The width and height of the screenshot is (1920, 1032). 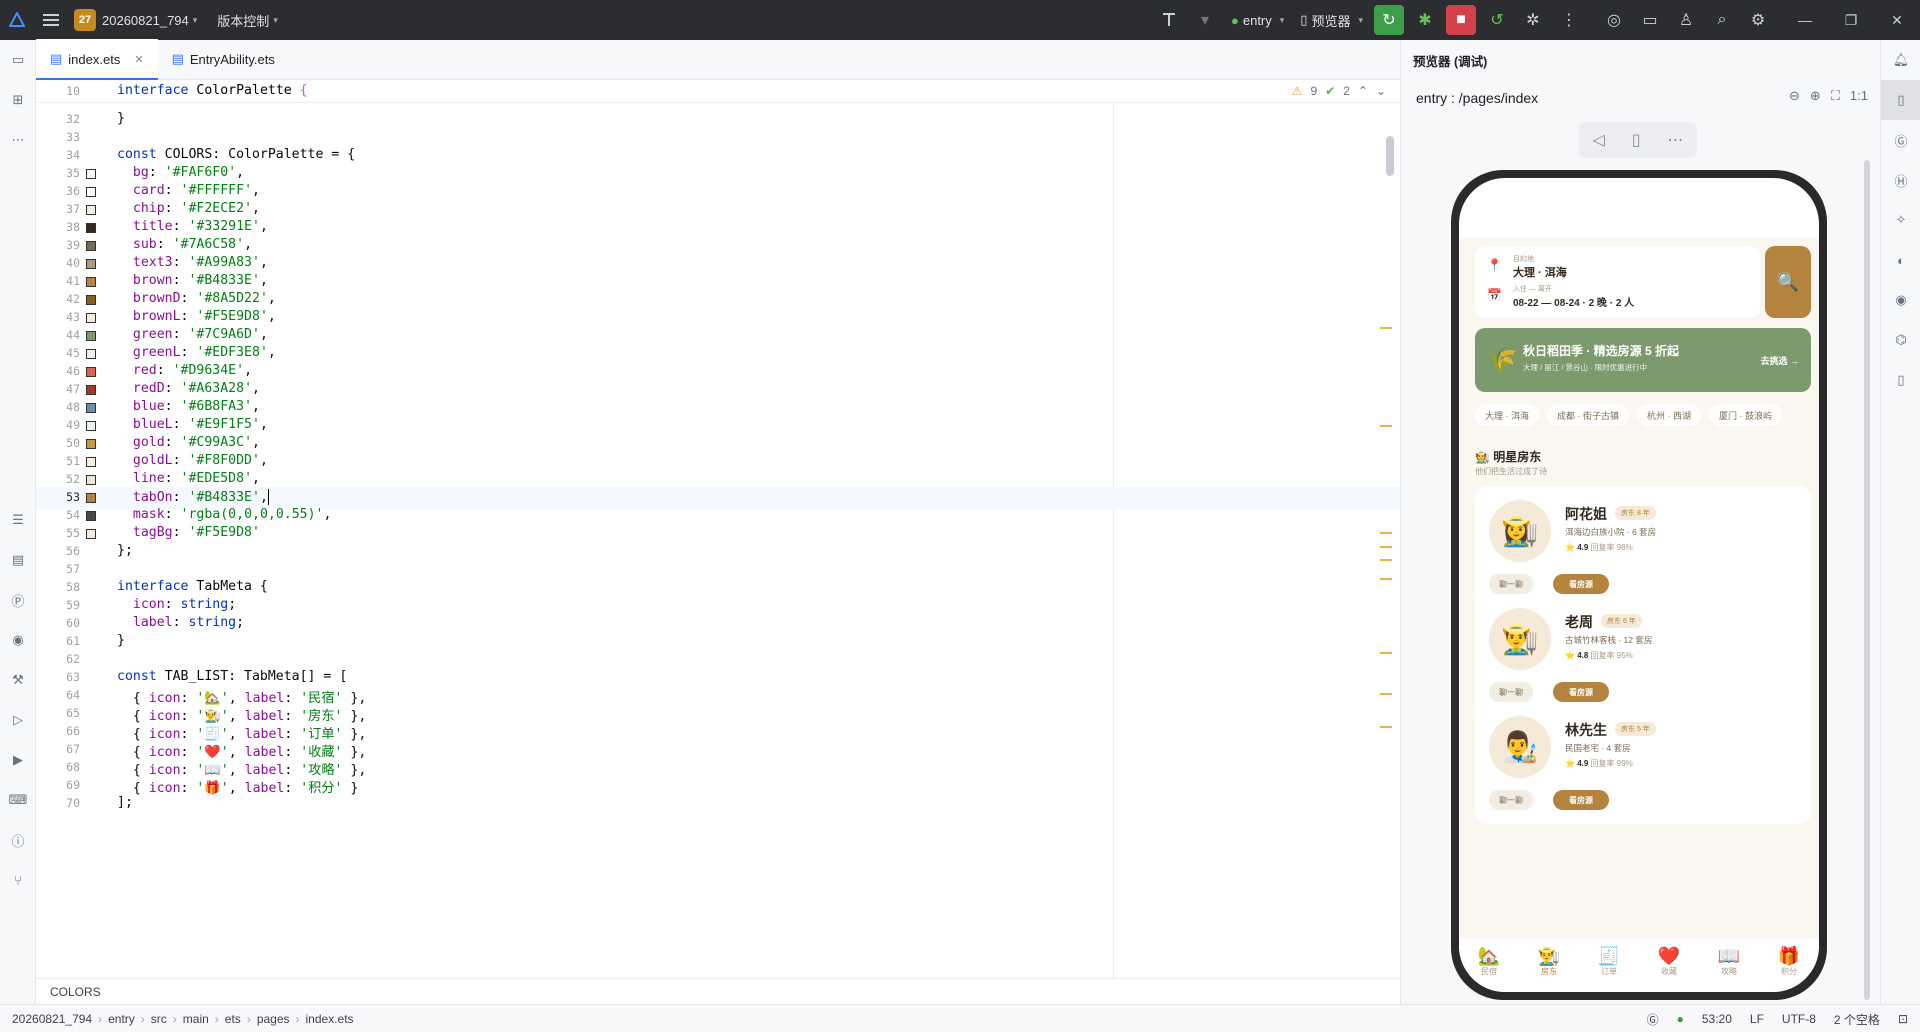 What do you see at coordinates (1686, 20) in the screenshot?
I see `account-icon: ♙` at bounding box center [1686, 20].